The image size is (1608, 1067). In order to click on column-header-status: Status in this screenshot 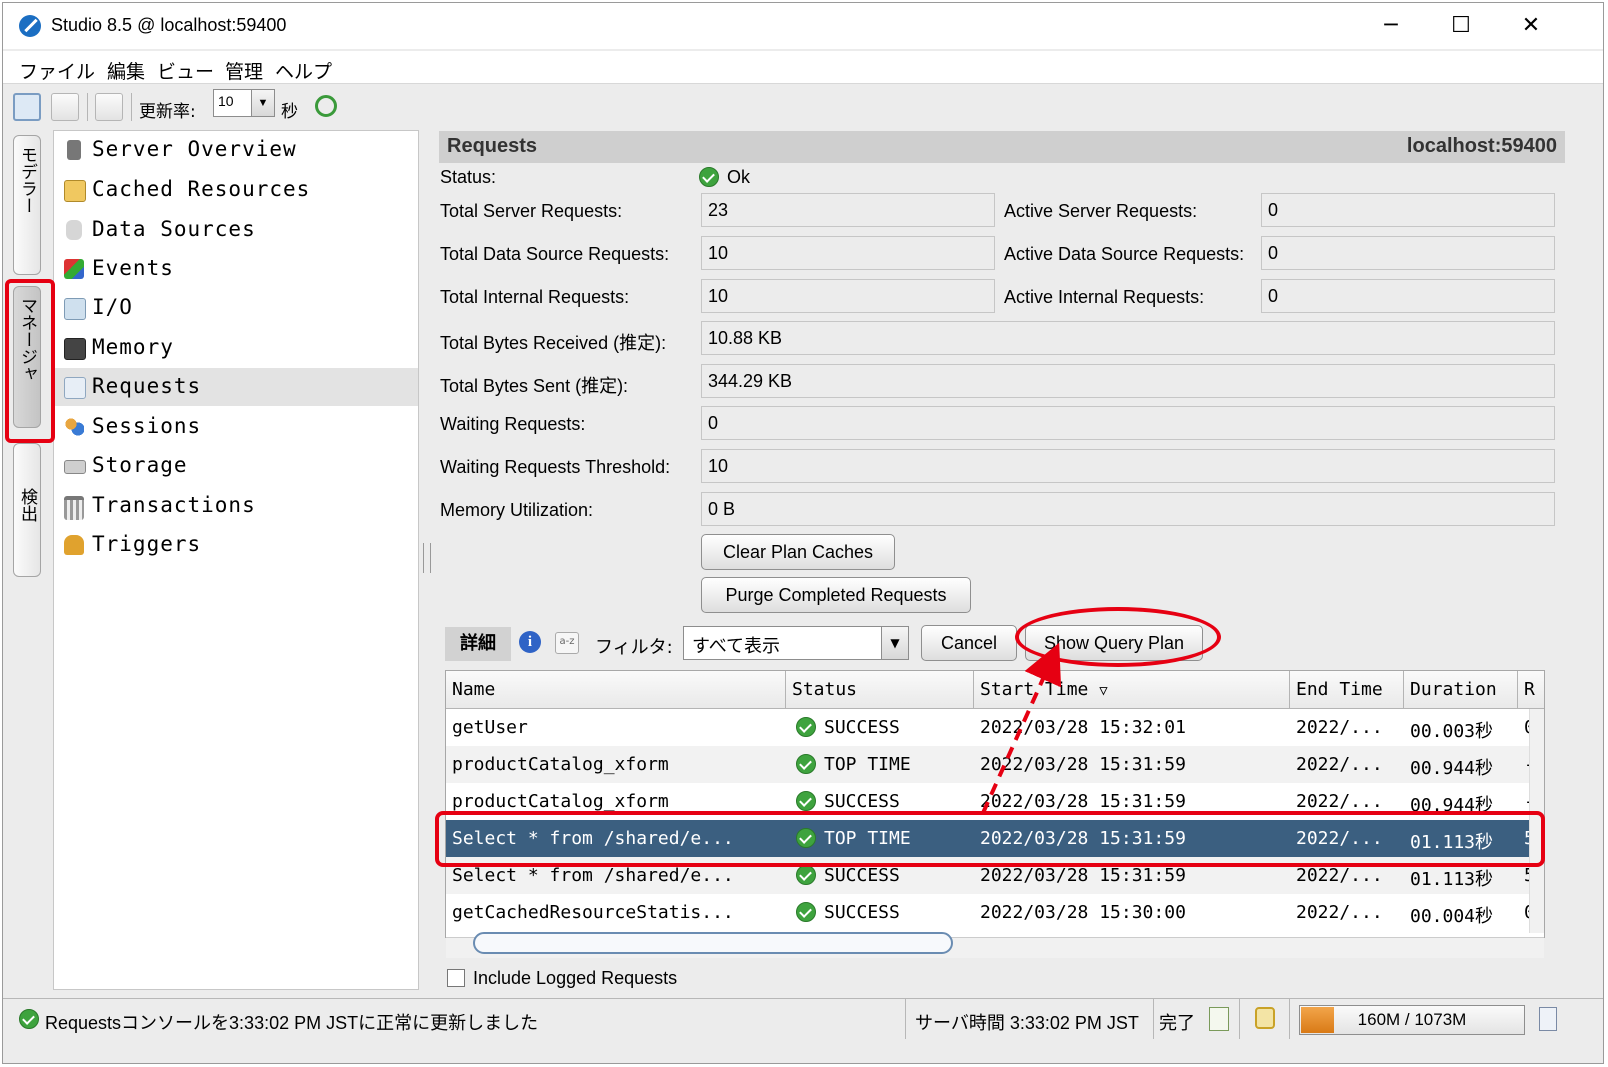, I will do `click(880, 690)`.